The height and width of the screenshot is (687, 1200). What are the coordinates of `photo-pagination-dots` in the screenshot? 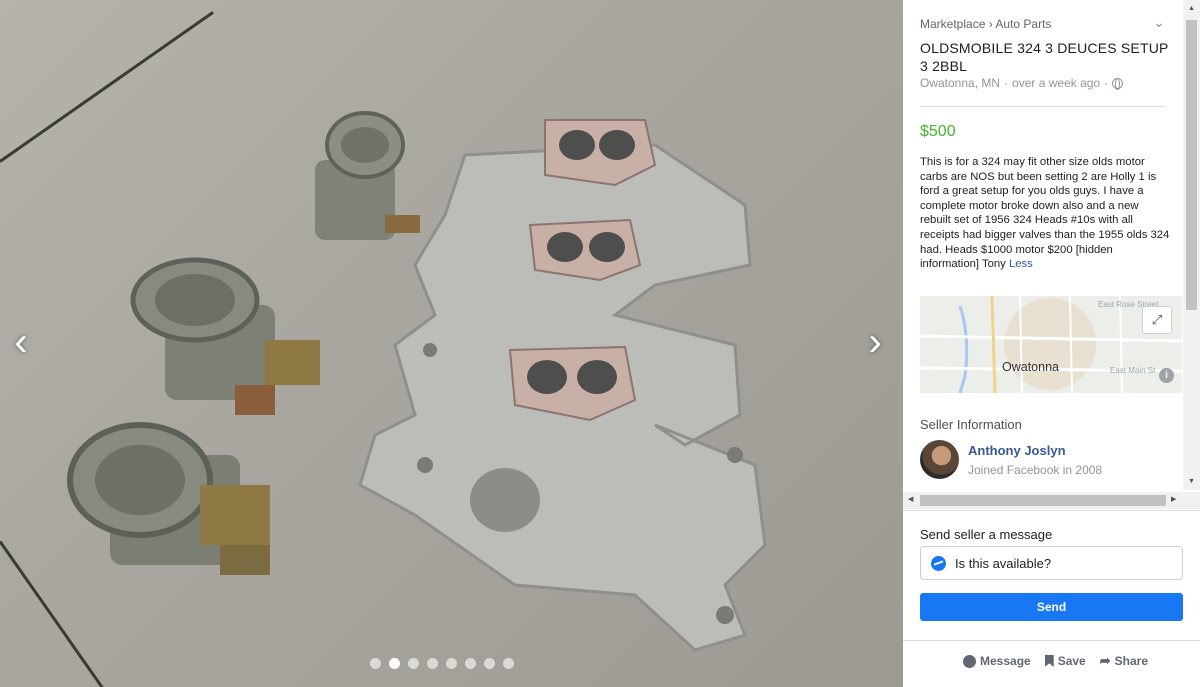 It's located at (442, 663).